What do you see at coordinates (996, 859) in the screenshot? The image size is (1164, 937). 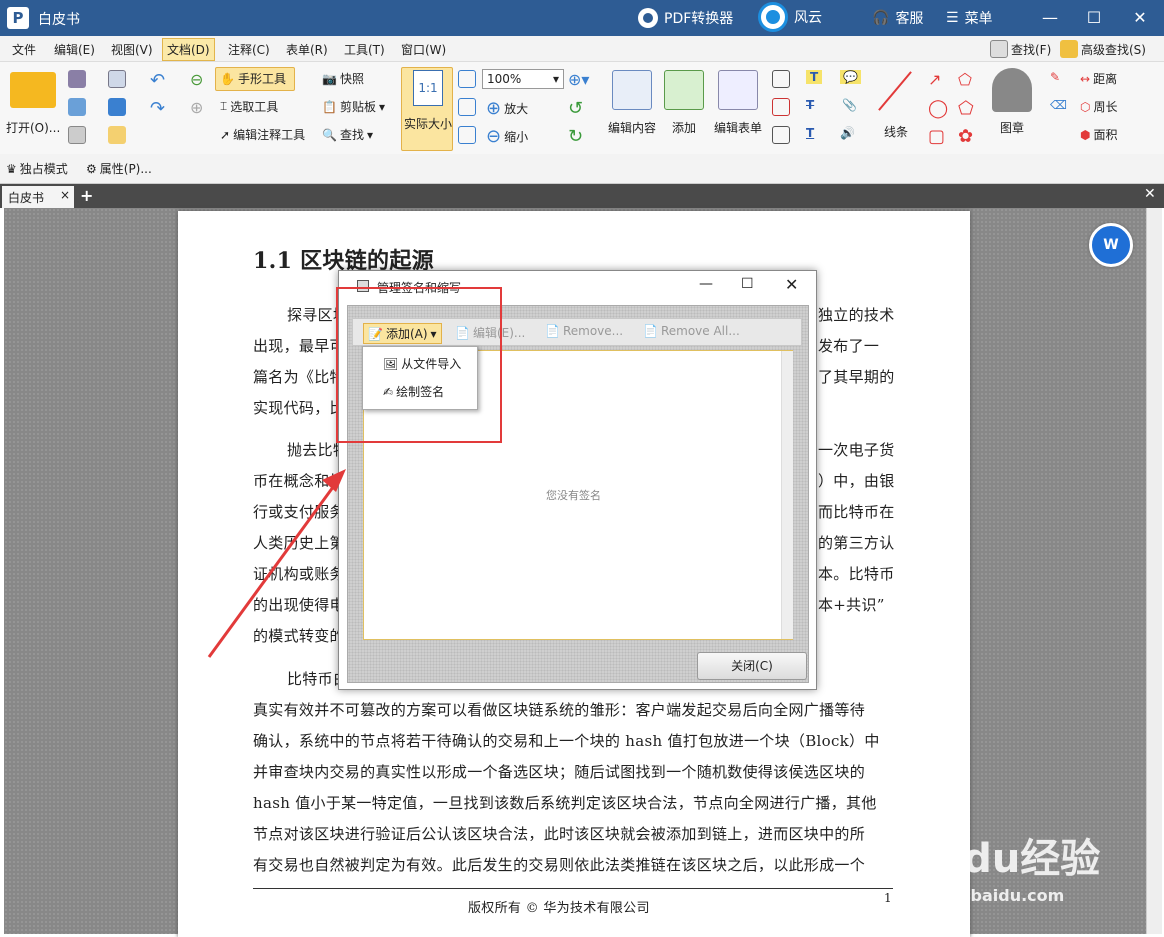 I see `watermark-brand: Baidu经验` at bounding box center [996, 859].